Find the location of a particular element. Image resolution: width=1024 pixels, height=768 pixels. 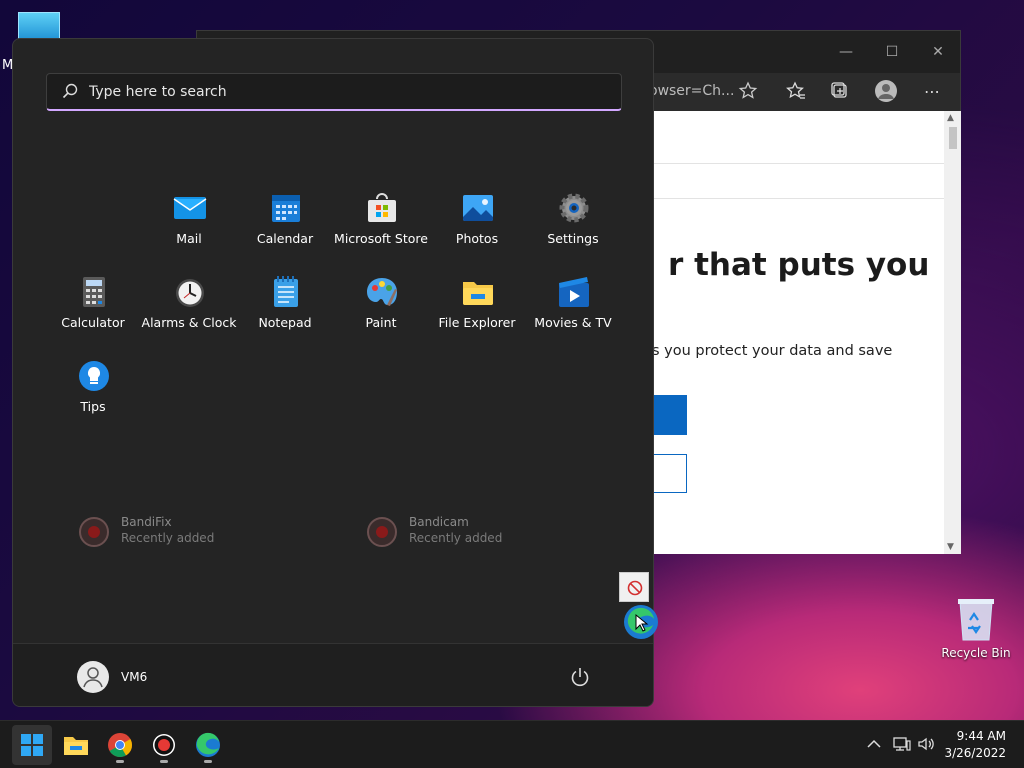

photos-icon is located at coordinates (478, 208).